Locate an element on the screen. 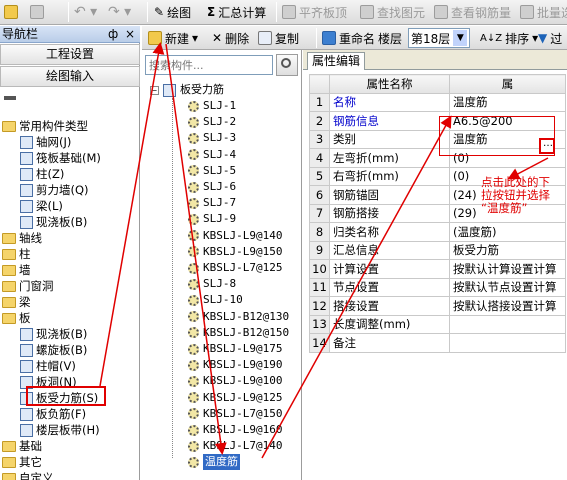  arrow-dropdown-to-annotation is located at coordinates (528, 168).